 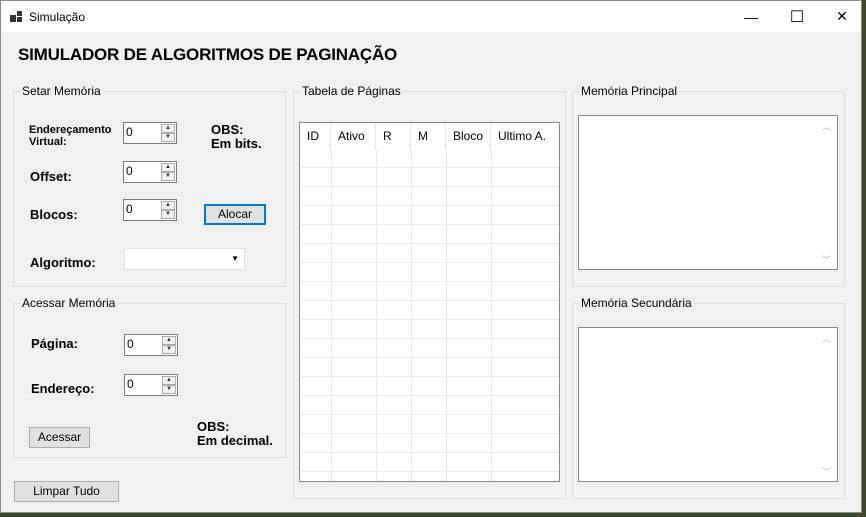 What do you see at coordinates (235, 433) in the screenshot?
I see `obs-decimal-note: OBS: Em decimal.` at bounding box center [235, 433].